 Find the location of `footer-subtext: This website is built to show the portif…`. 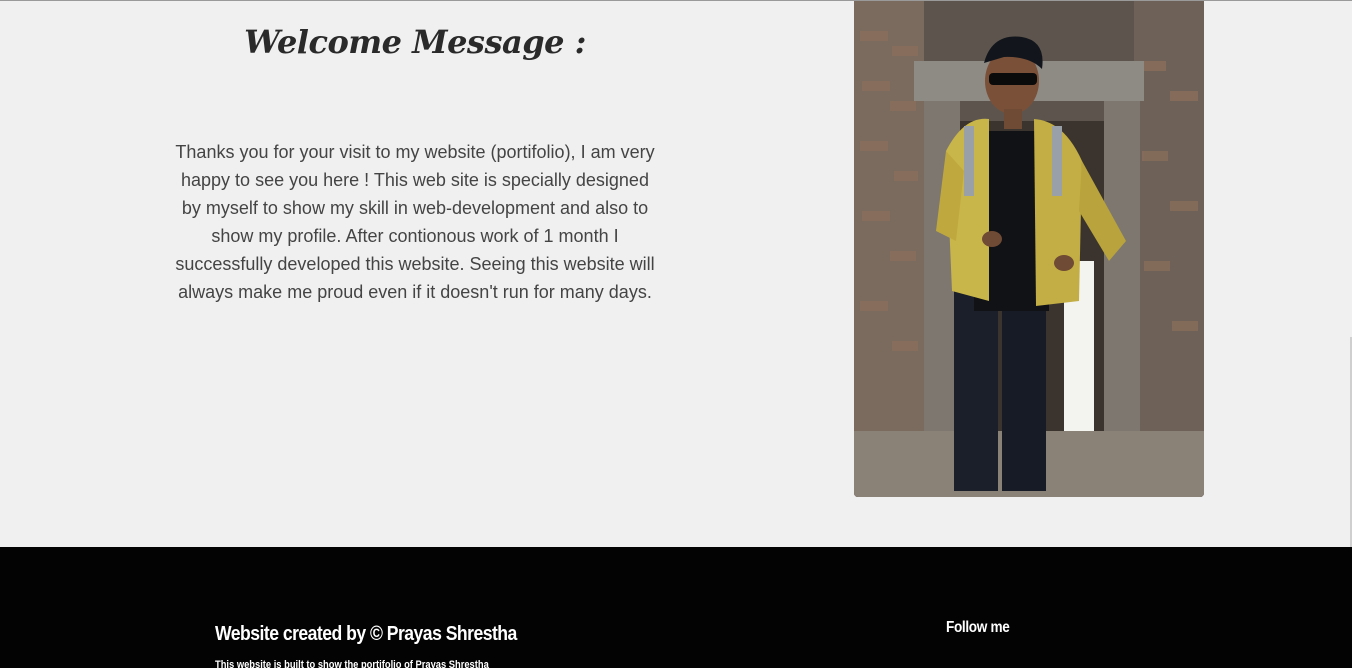

footer-subtext: This website is built to show the portif… is located at coordinates (352, 663).